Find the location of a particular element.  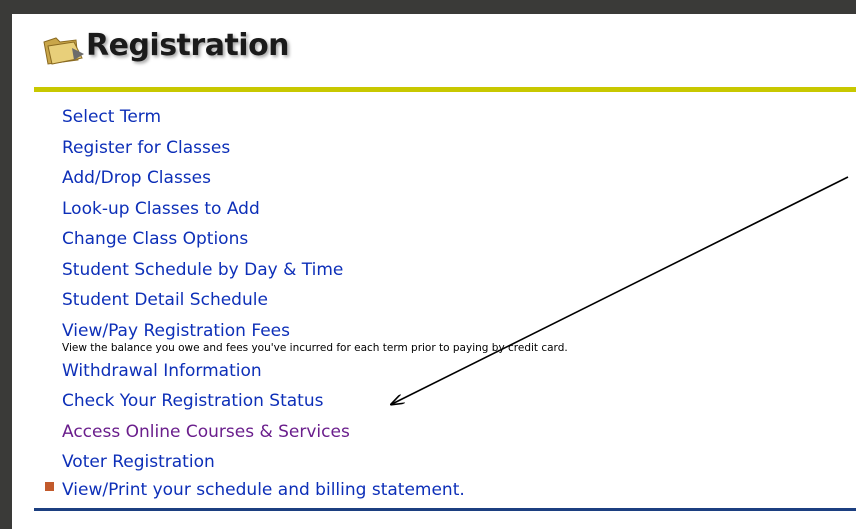

online-courses-link: Access Online Courses & Services is located at coordinates (457, 432).